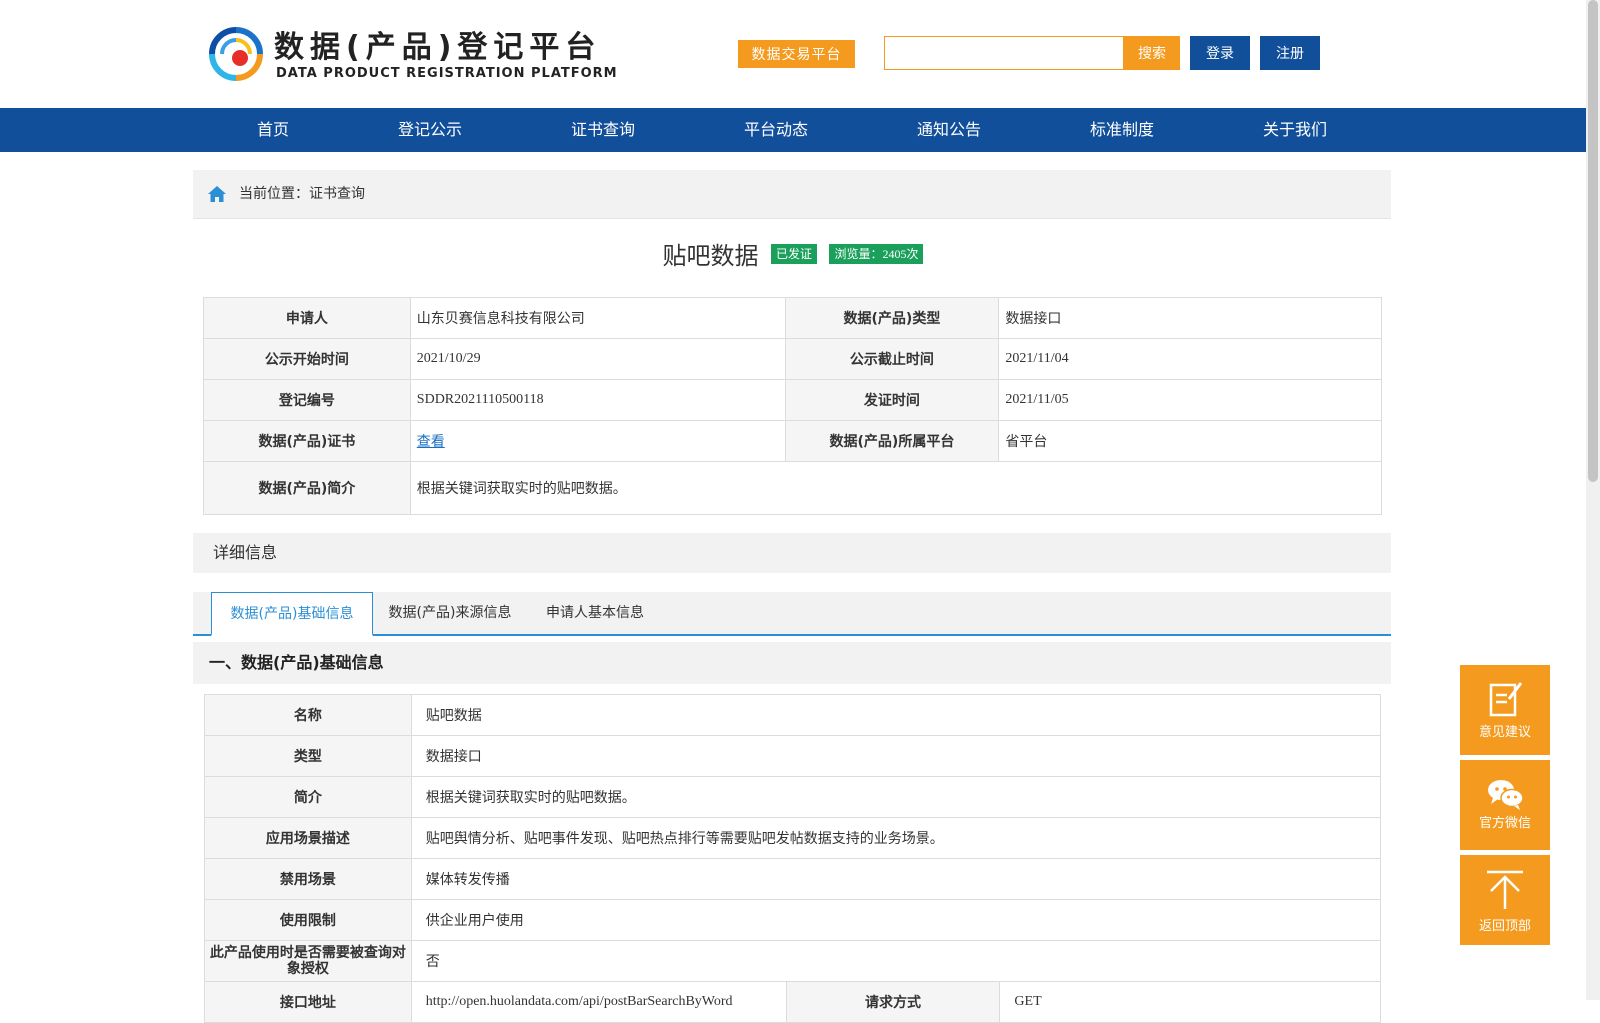 This screenshot has width=1600, height=1023. I want to click on arrow-up-icon, so click(1505, 889).